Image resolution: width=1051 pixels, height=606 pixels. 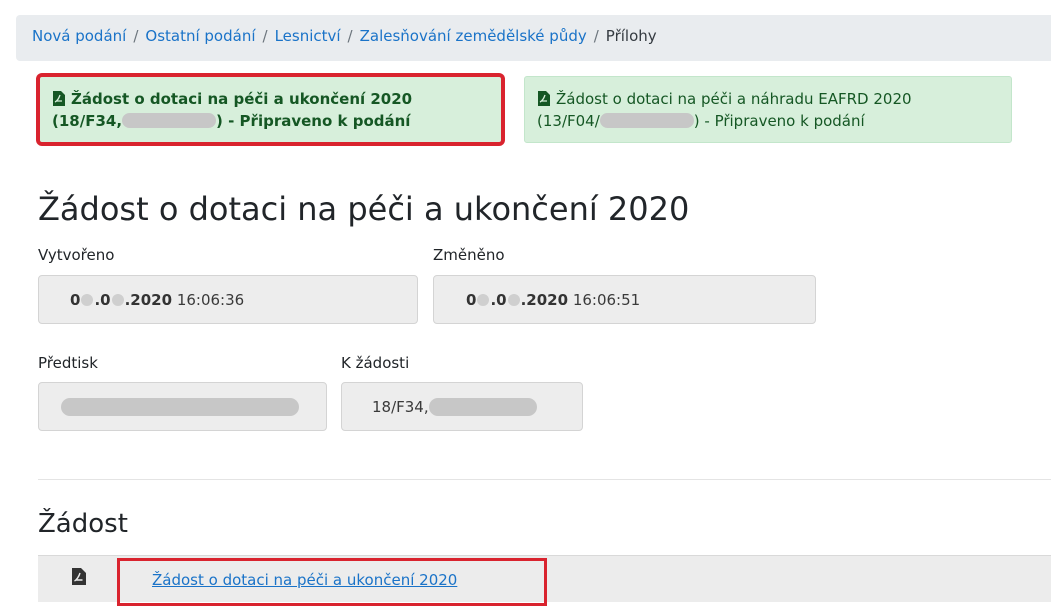 What do you see at coordinates (200, 36) in the screenshot?
I see `breadcrumb-link-ostatni-podani: Ostatní podání` at bounding box center [200, 36].